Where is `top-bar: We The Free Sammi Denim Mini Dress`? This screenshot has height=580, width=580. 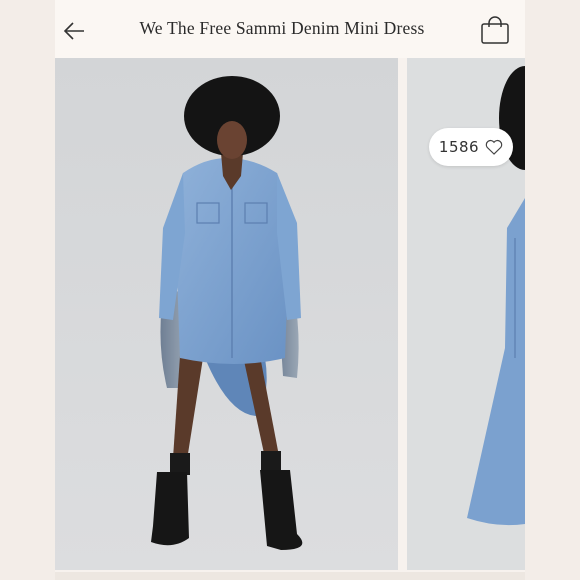
top-bar: We The Free Sammi Denim Mini Dress is located at coordinates (290, 29).